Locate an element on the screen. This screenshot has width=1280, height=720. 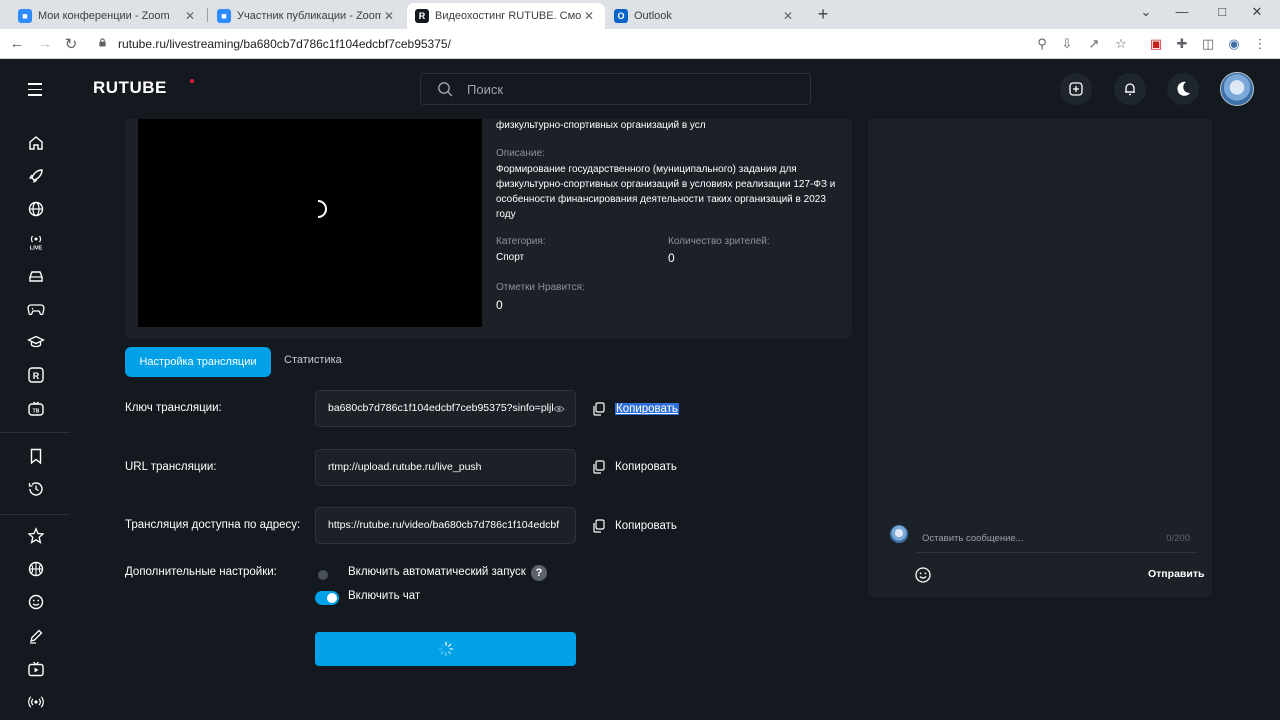
new-tab-button: + is located at coordinates (823, 15).